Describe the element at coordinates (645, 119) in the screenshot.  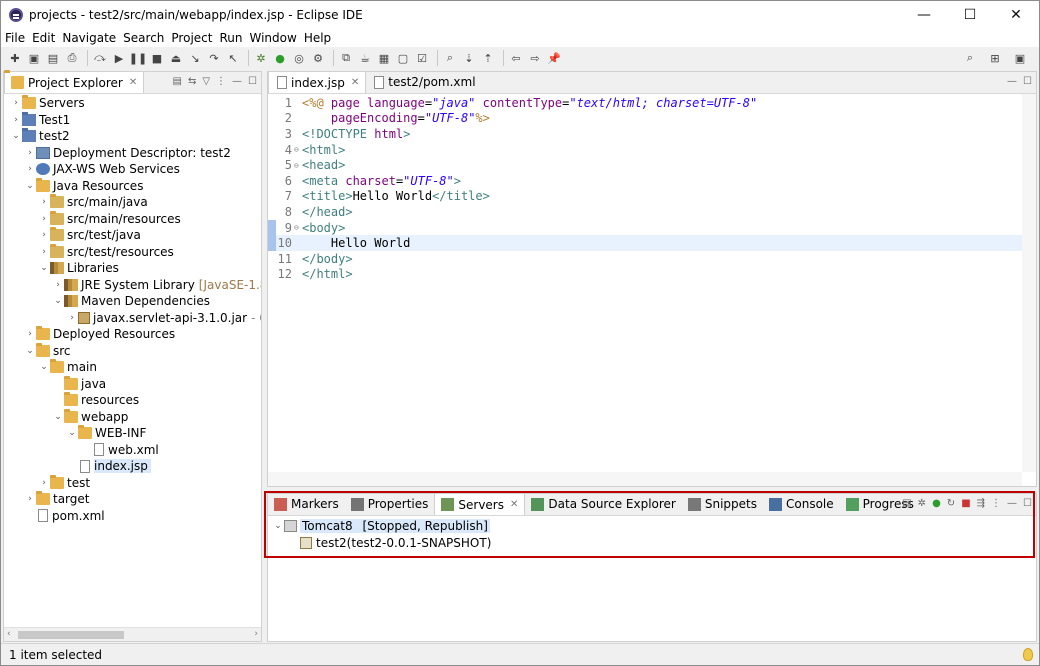
I see `code-line: 2 pageEncoding="UTF-8"%>` at that location.